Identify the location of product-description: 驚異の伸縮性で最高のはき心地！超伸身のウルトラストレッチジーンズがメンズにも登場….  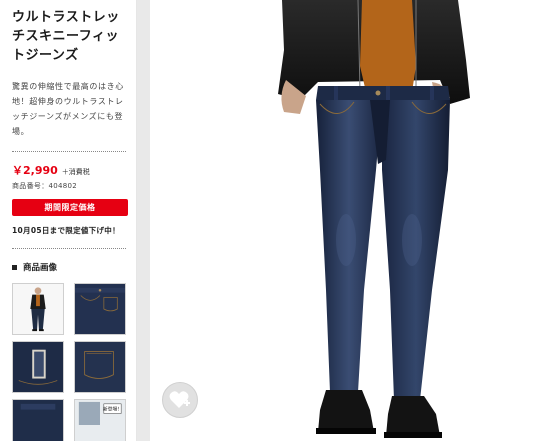
(68, 109).